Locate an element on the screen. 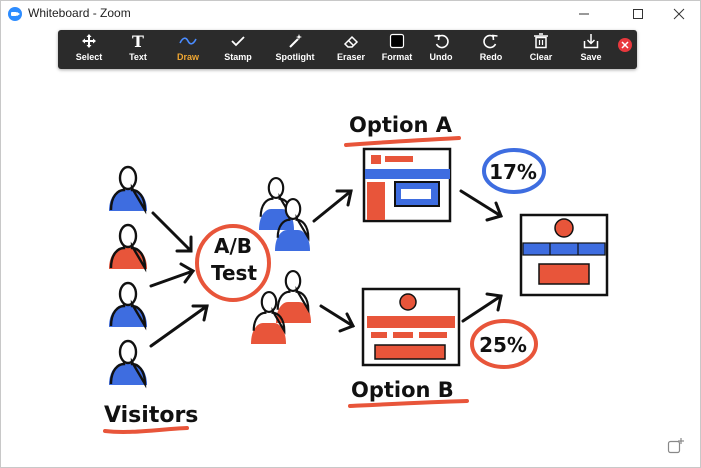 The image size is (701, 468). ab-test-line2: Test is located at coordinates (234, 273).